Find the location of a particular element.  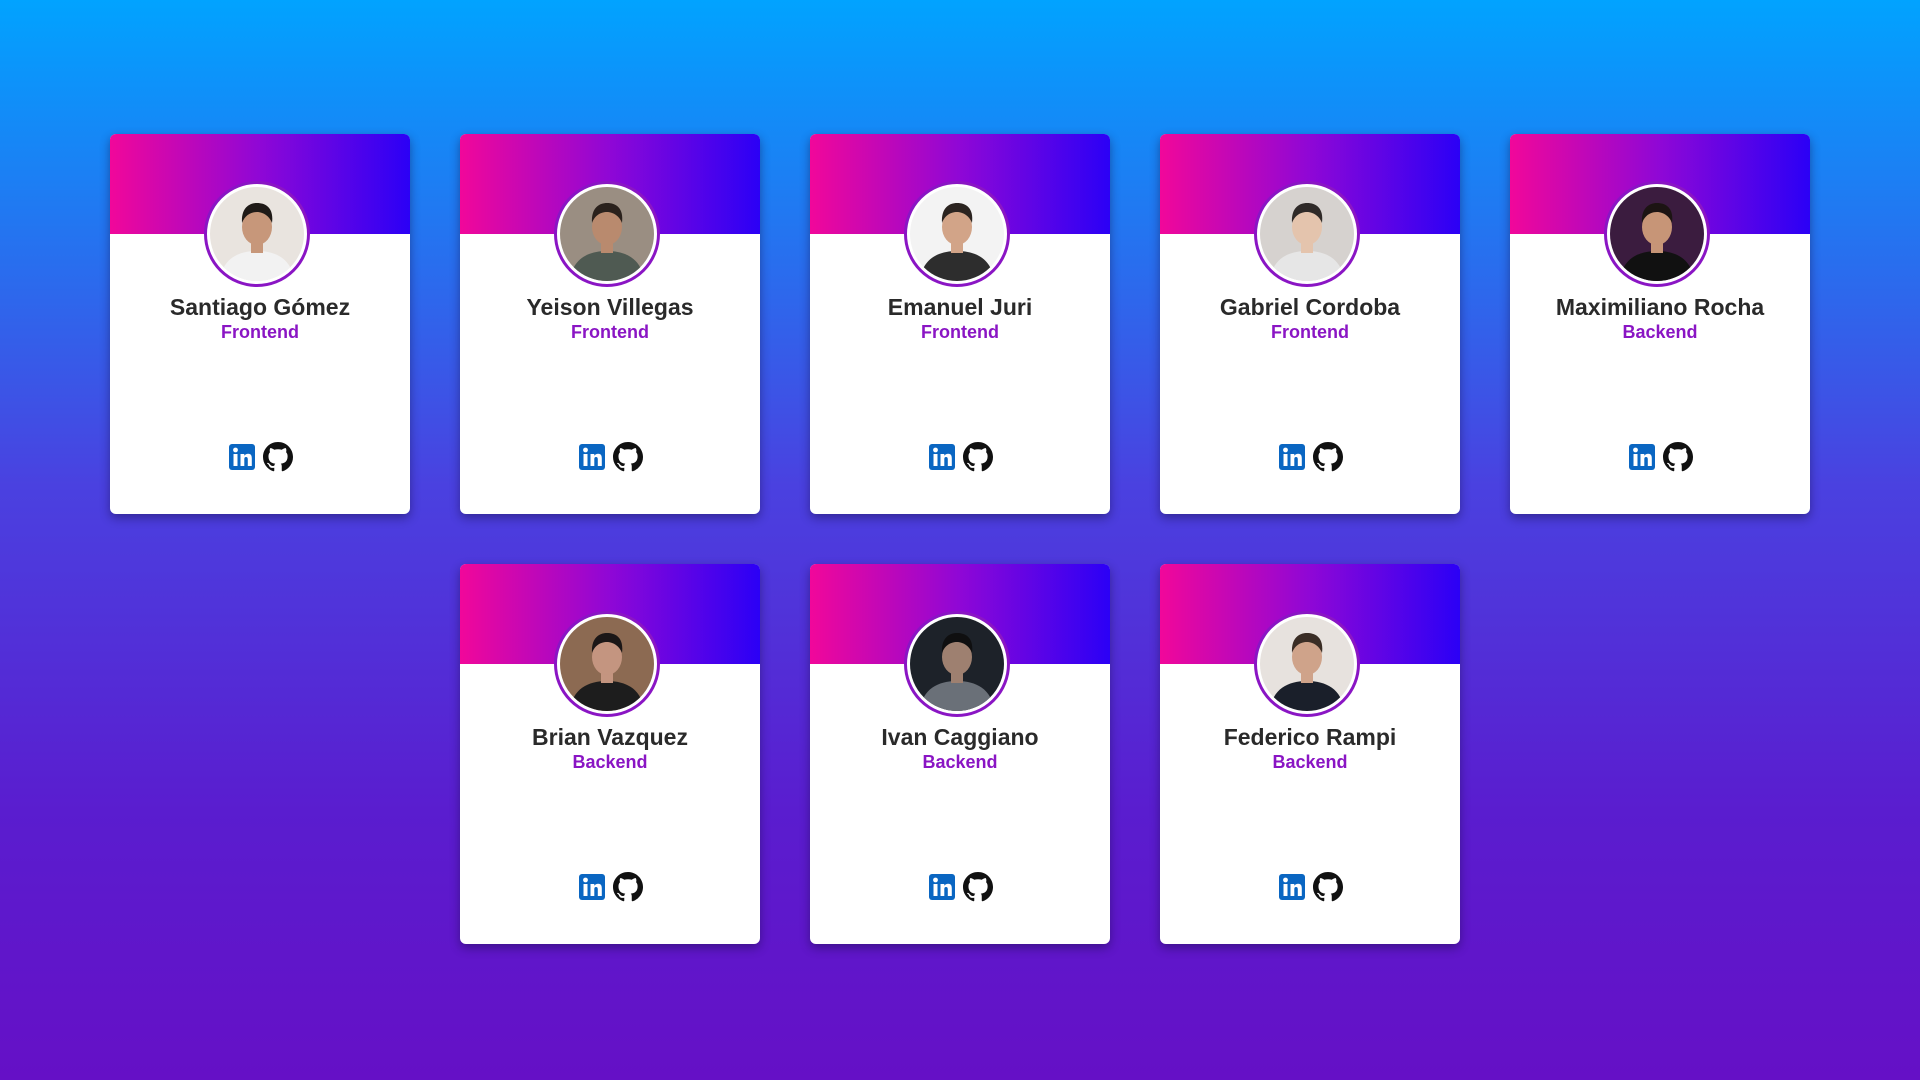

team-card: Yeison Villegas Frontend is located at coordinates (610, 324).